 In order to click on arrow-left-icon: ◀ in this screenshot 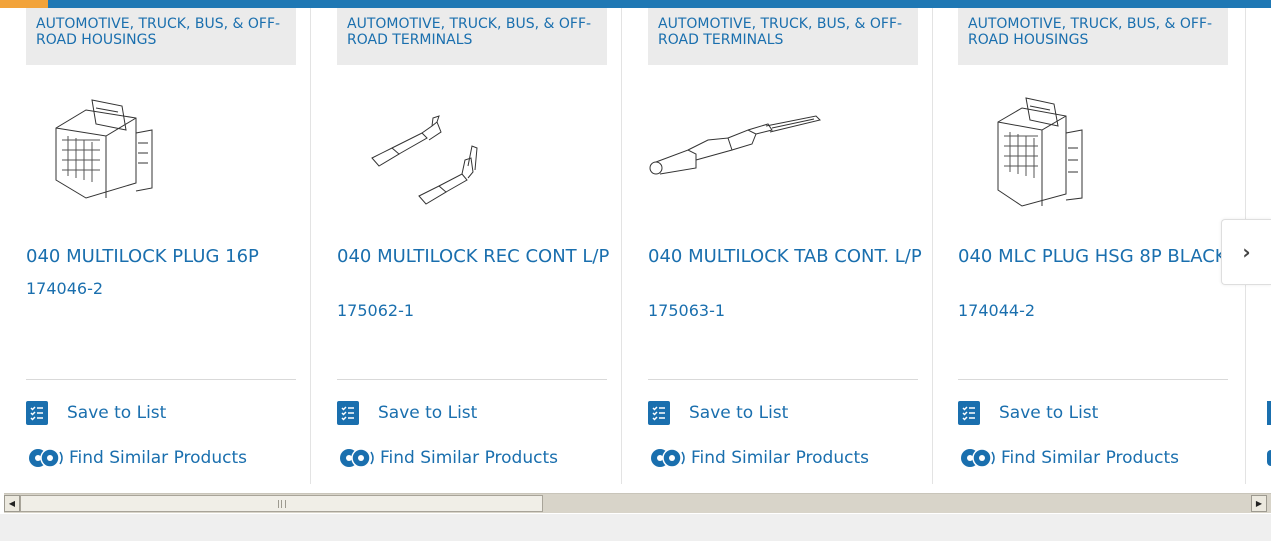, I will do `click(12, 503)`.